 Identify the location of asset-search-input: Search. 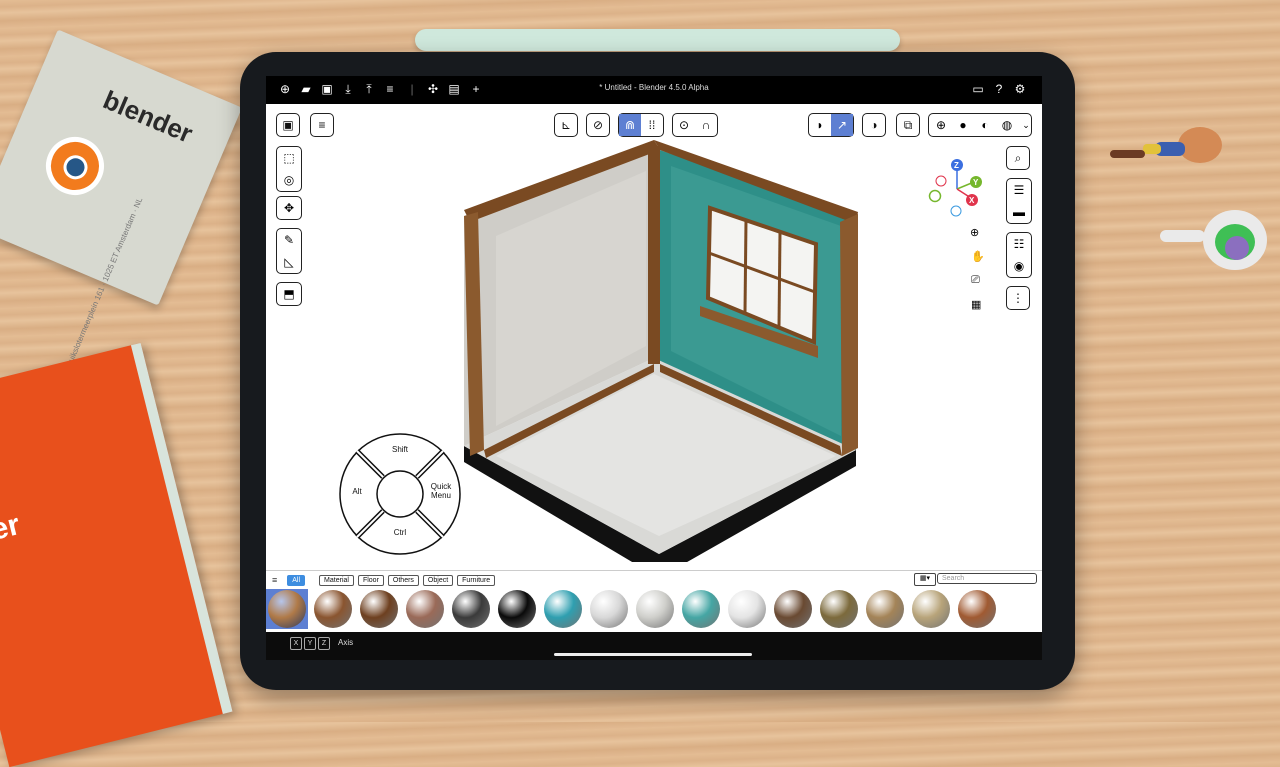
(987, 578).